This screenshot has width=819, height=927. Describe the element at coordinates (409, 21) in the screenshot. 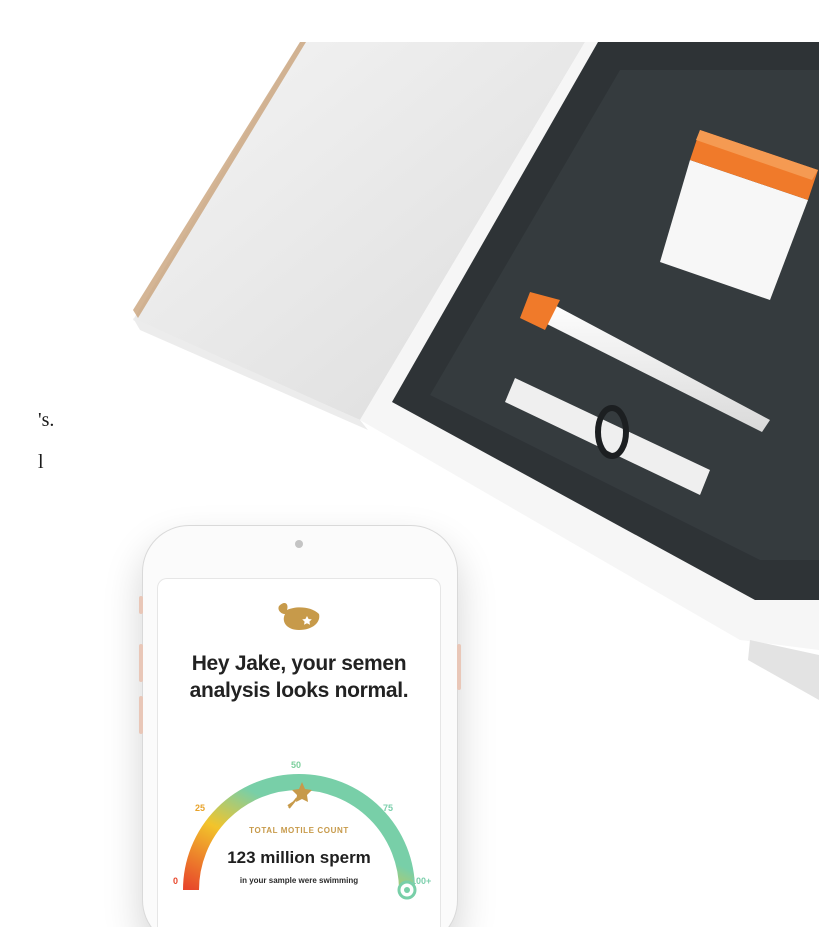

I see `top-whitespace` at that location.